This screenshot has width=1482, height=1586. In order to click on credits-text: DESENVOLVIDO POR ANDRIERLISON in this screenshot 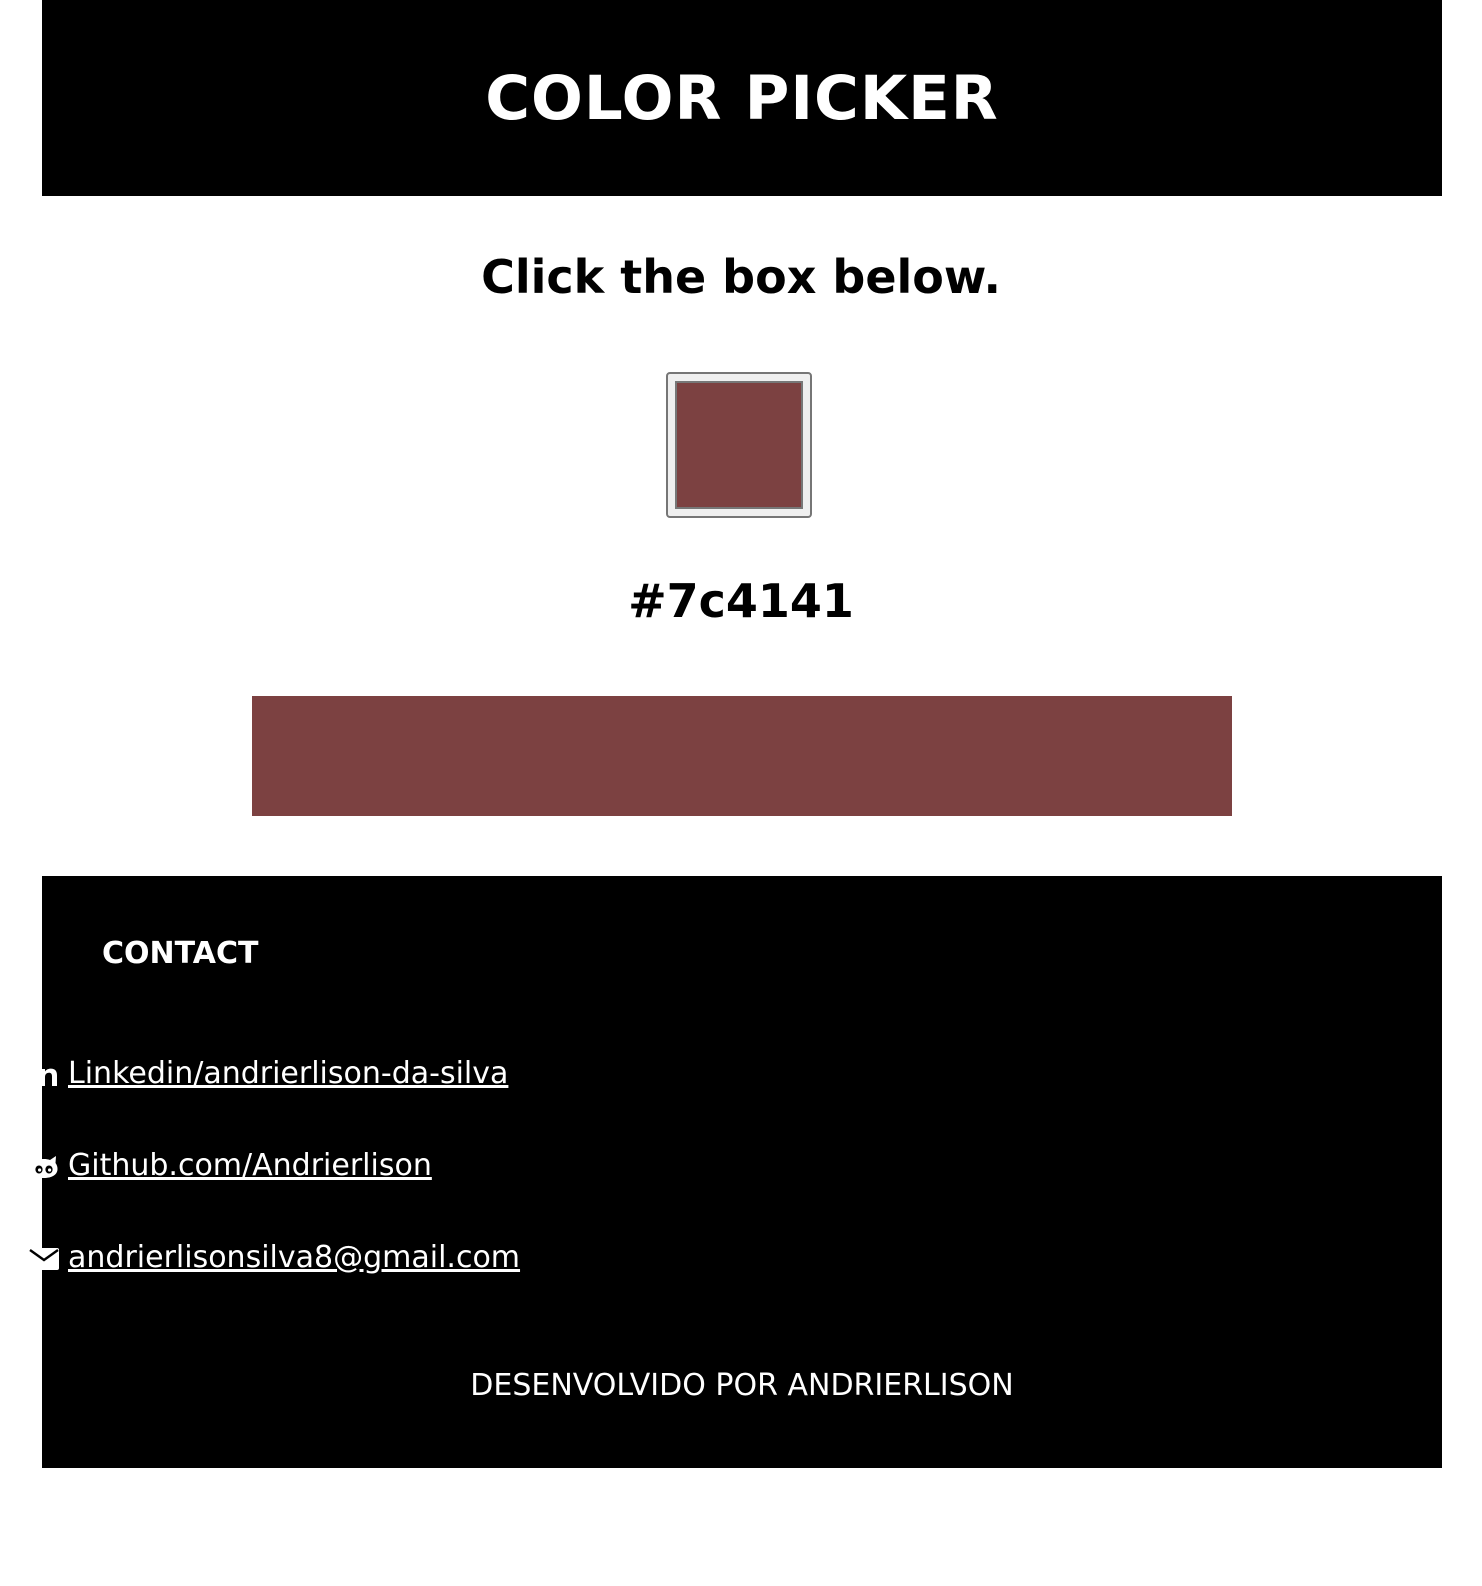, I will do `click(742, 1385)`.